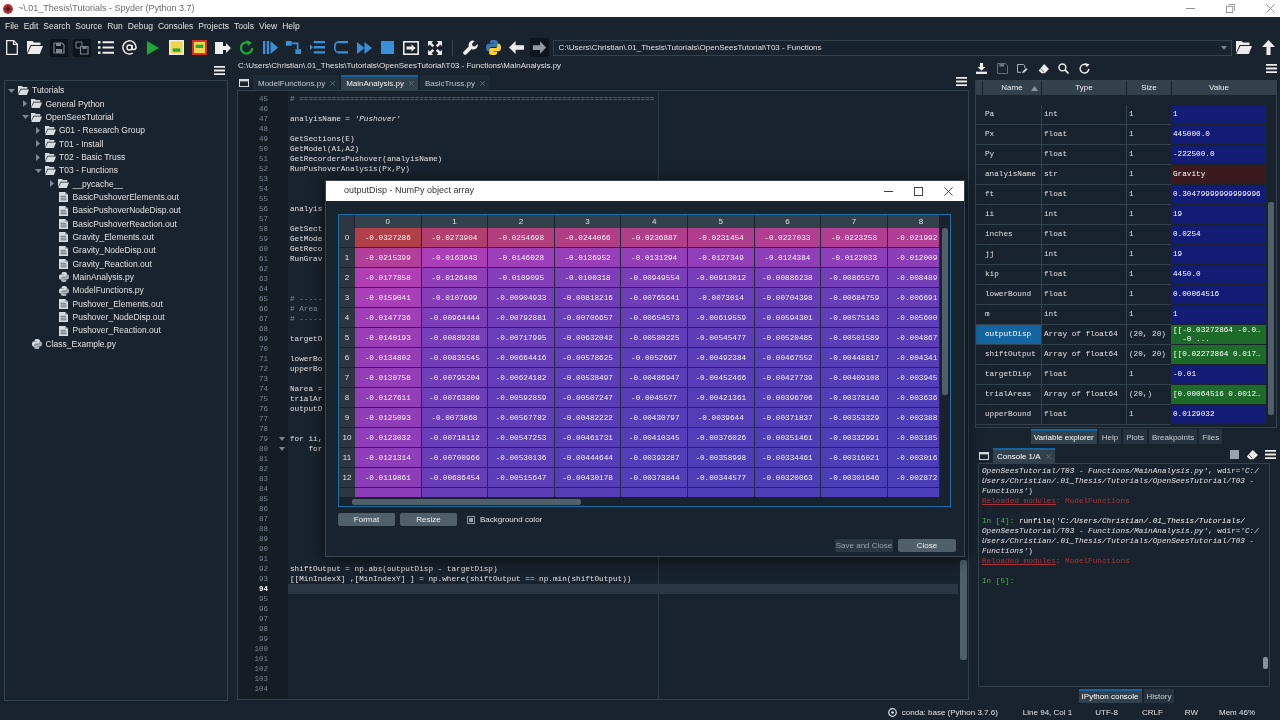 The height and width of the screenshot is (720, 1280). What do you see at coordinates (129, 47) in the screenshot?
I see `at-sign-icon` at bounding box center [129, 47].